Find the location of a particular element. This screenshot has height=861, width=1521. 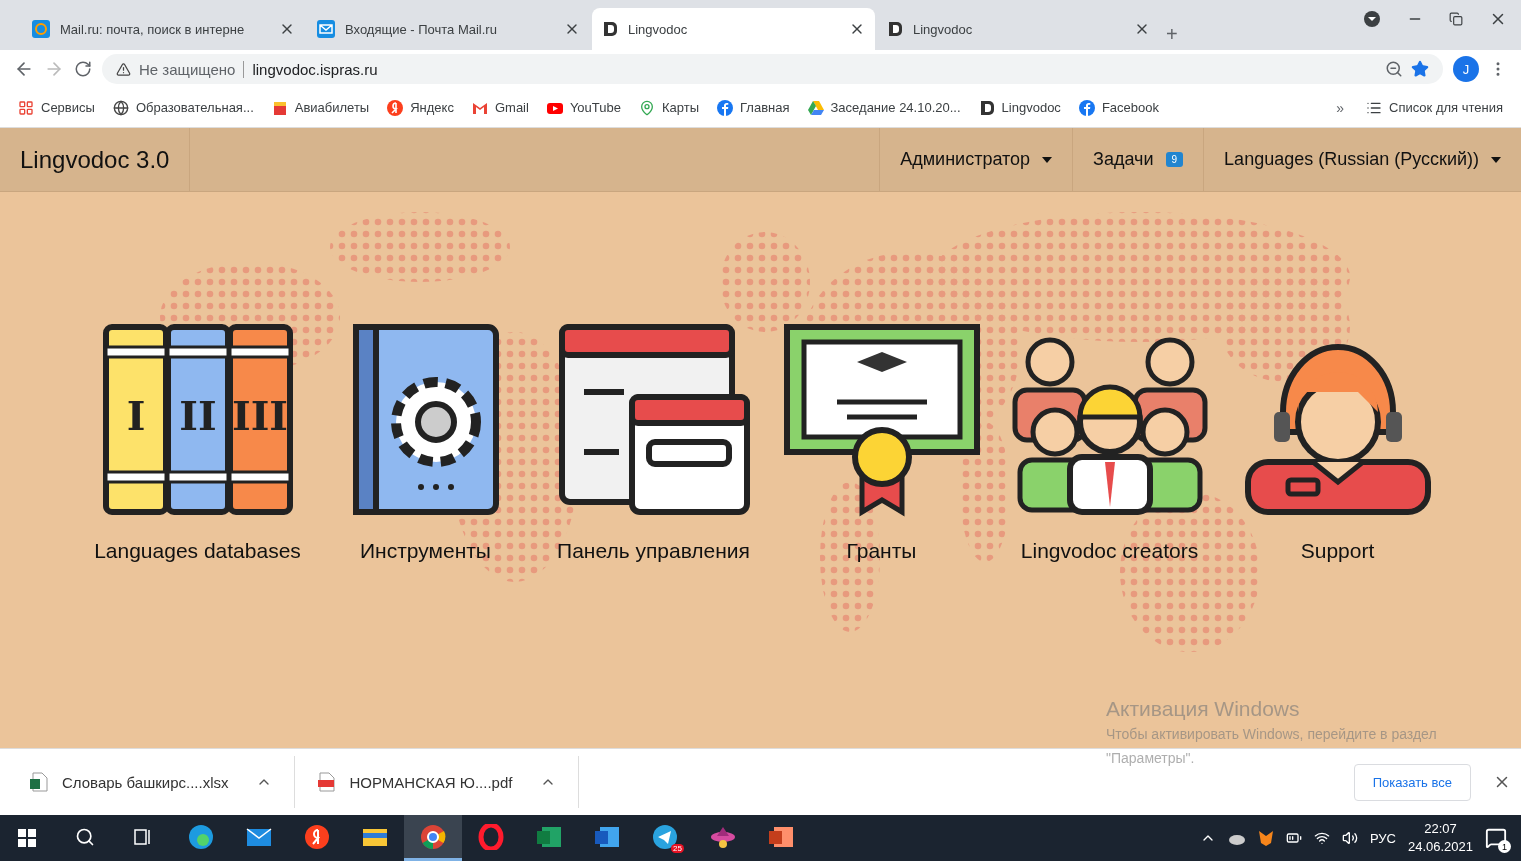

taskbar-app is located at coordinates (433, 838).